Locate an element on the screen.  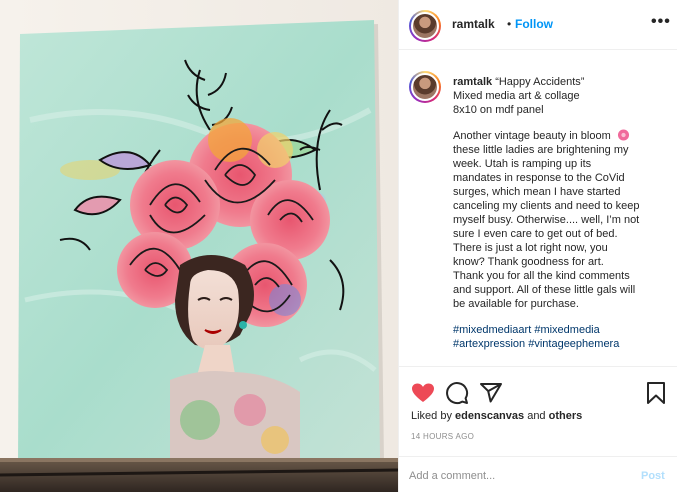
caption-body-line: know? Thank goodness for art. is located at coordinates (528, 262).